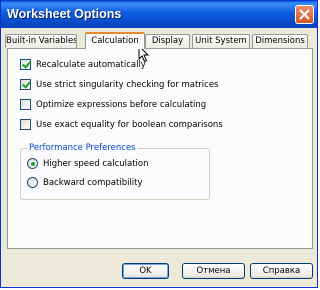 The image size is (320, 290). I want to click on help-button: Справка, so click(281, 271).